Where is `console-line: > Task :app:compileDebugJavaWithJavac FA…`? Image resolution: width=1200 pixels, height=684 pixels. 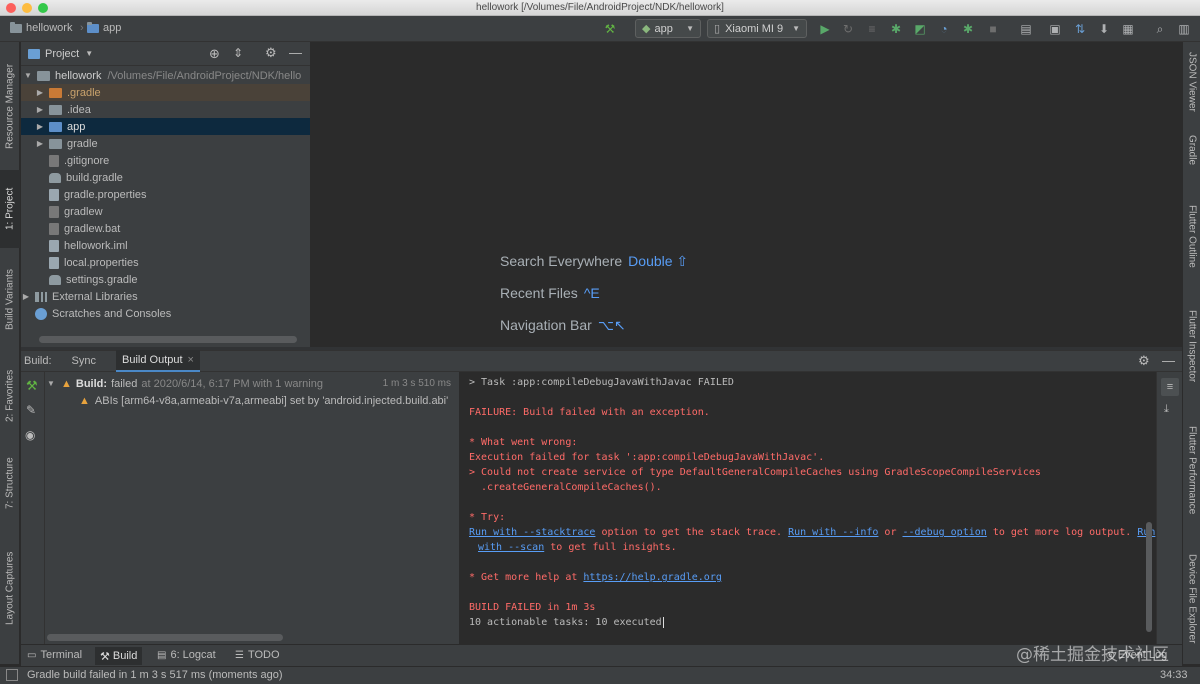
console-line: > Task :app:compileDebugJavaWithJavac FA… is located at coordinates (601, 382).